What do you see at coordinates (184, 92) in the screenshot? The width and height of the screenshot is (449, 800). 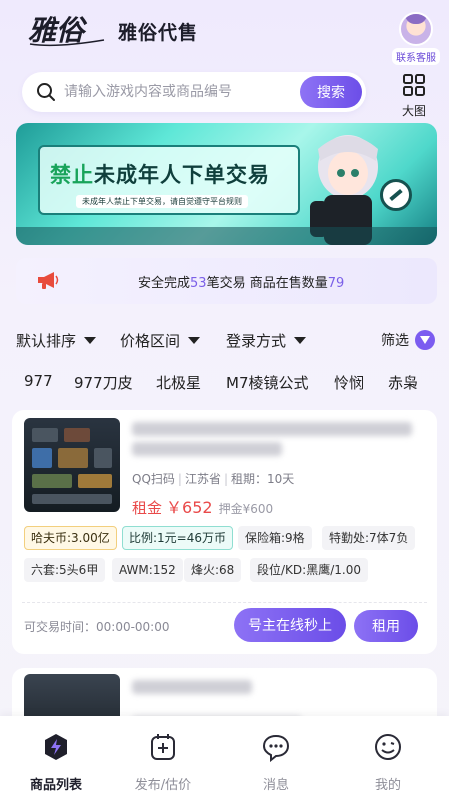 I see `search-input` at bounding box center [184, 92].